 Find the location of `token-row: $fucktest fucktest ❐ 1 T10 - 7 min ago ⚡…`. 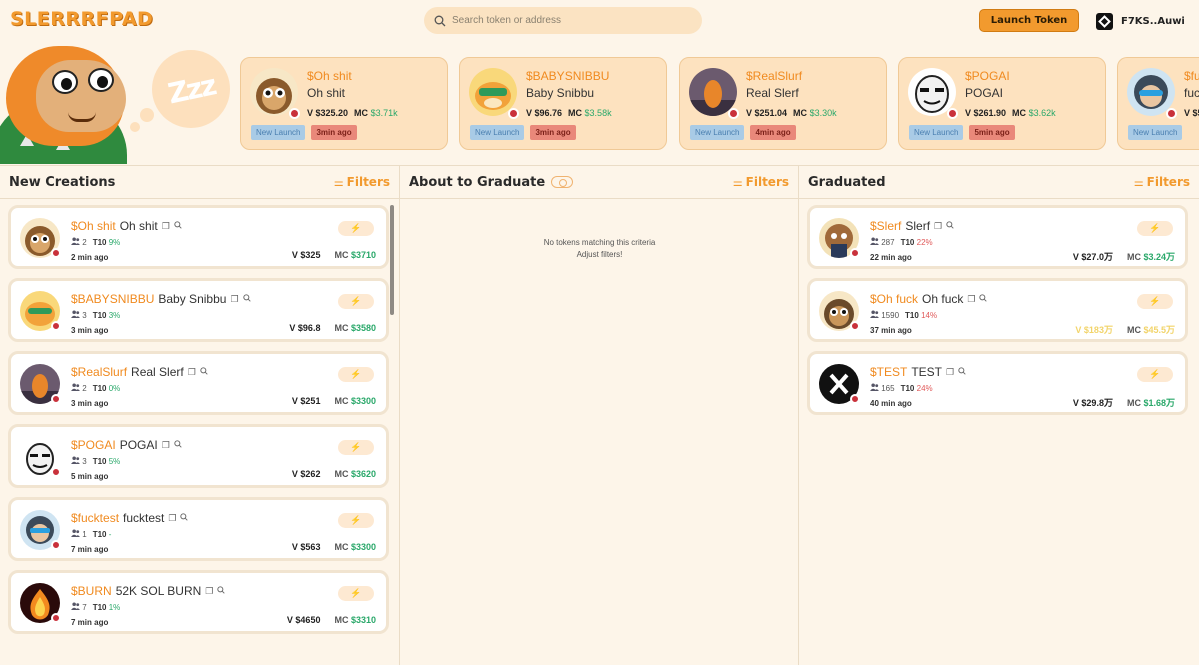

token-row: $fucktest fucktest ❐ 1 T10 - 7 min ago ⚡… is located at coordinates (198, 529).